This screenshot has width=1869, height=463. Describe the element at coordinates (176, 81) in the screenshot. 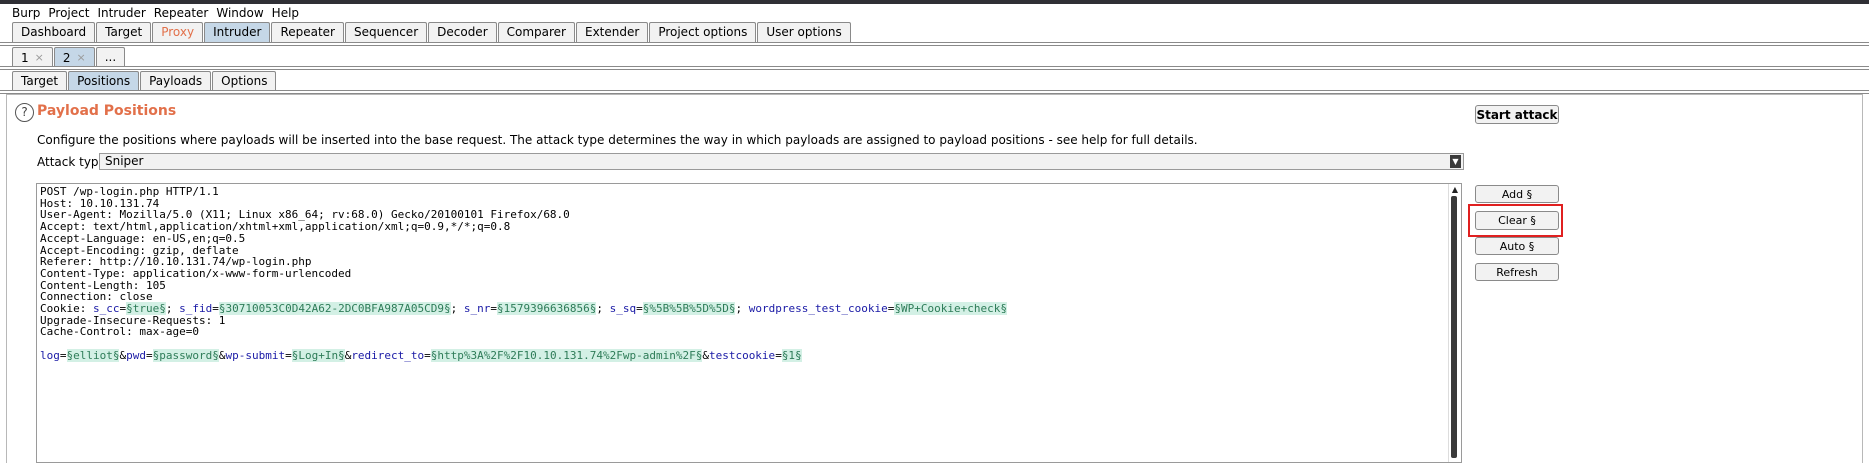

I see `subtab-payloads: Payloads` at that location.